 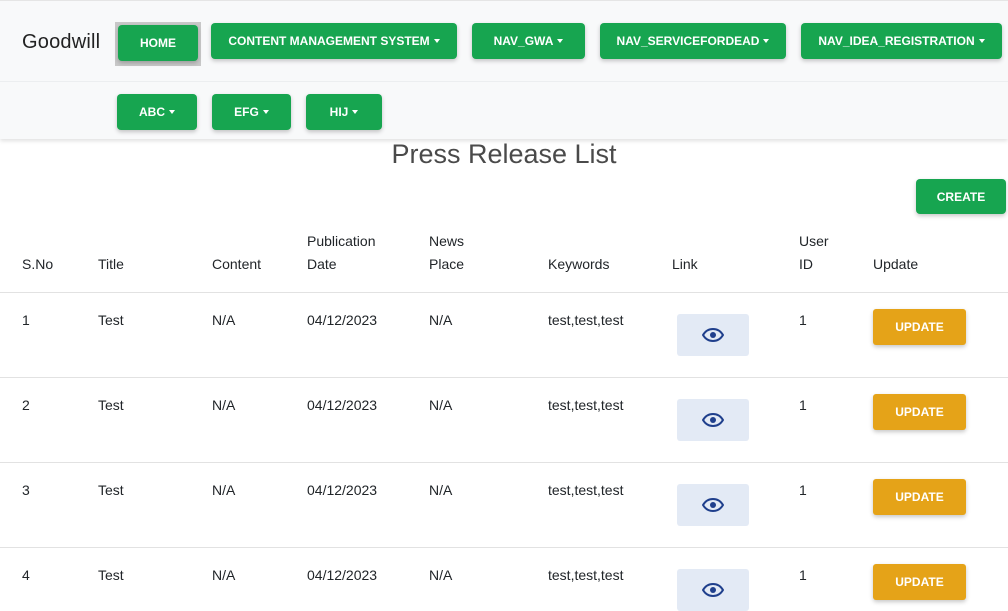 I want to click on cell-sno: 2, so click(x=26, y=405).